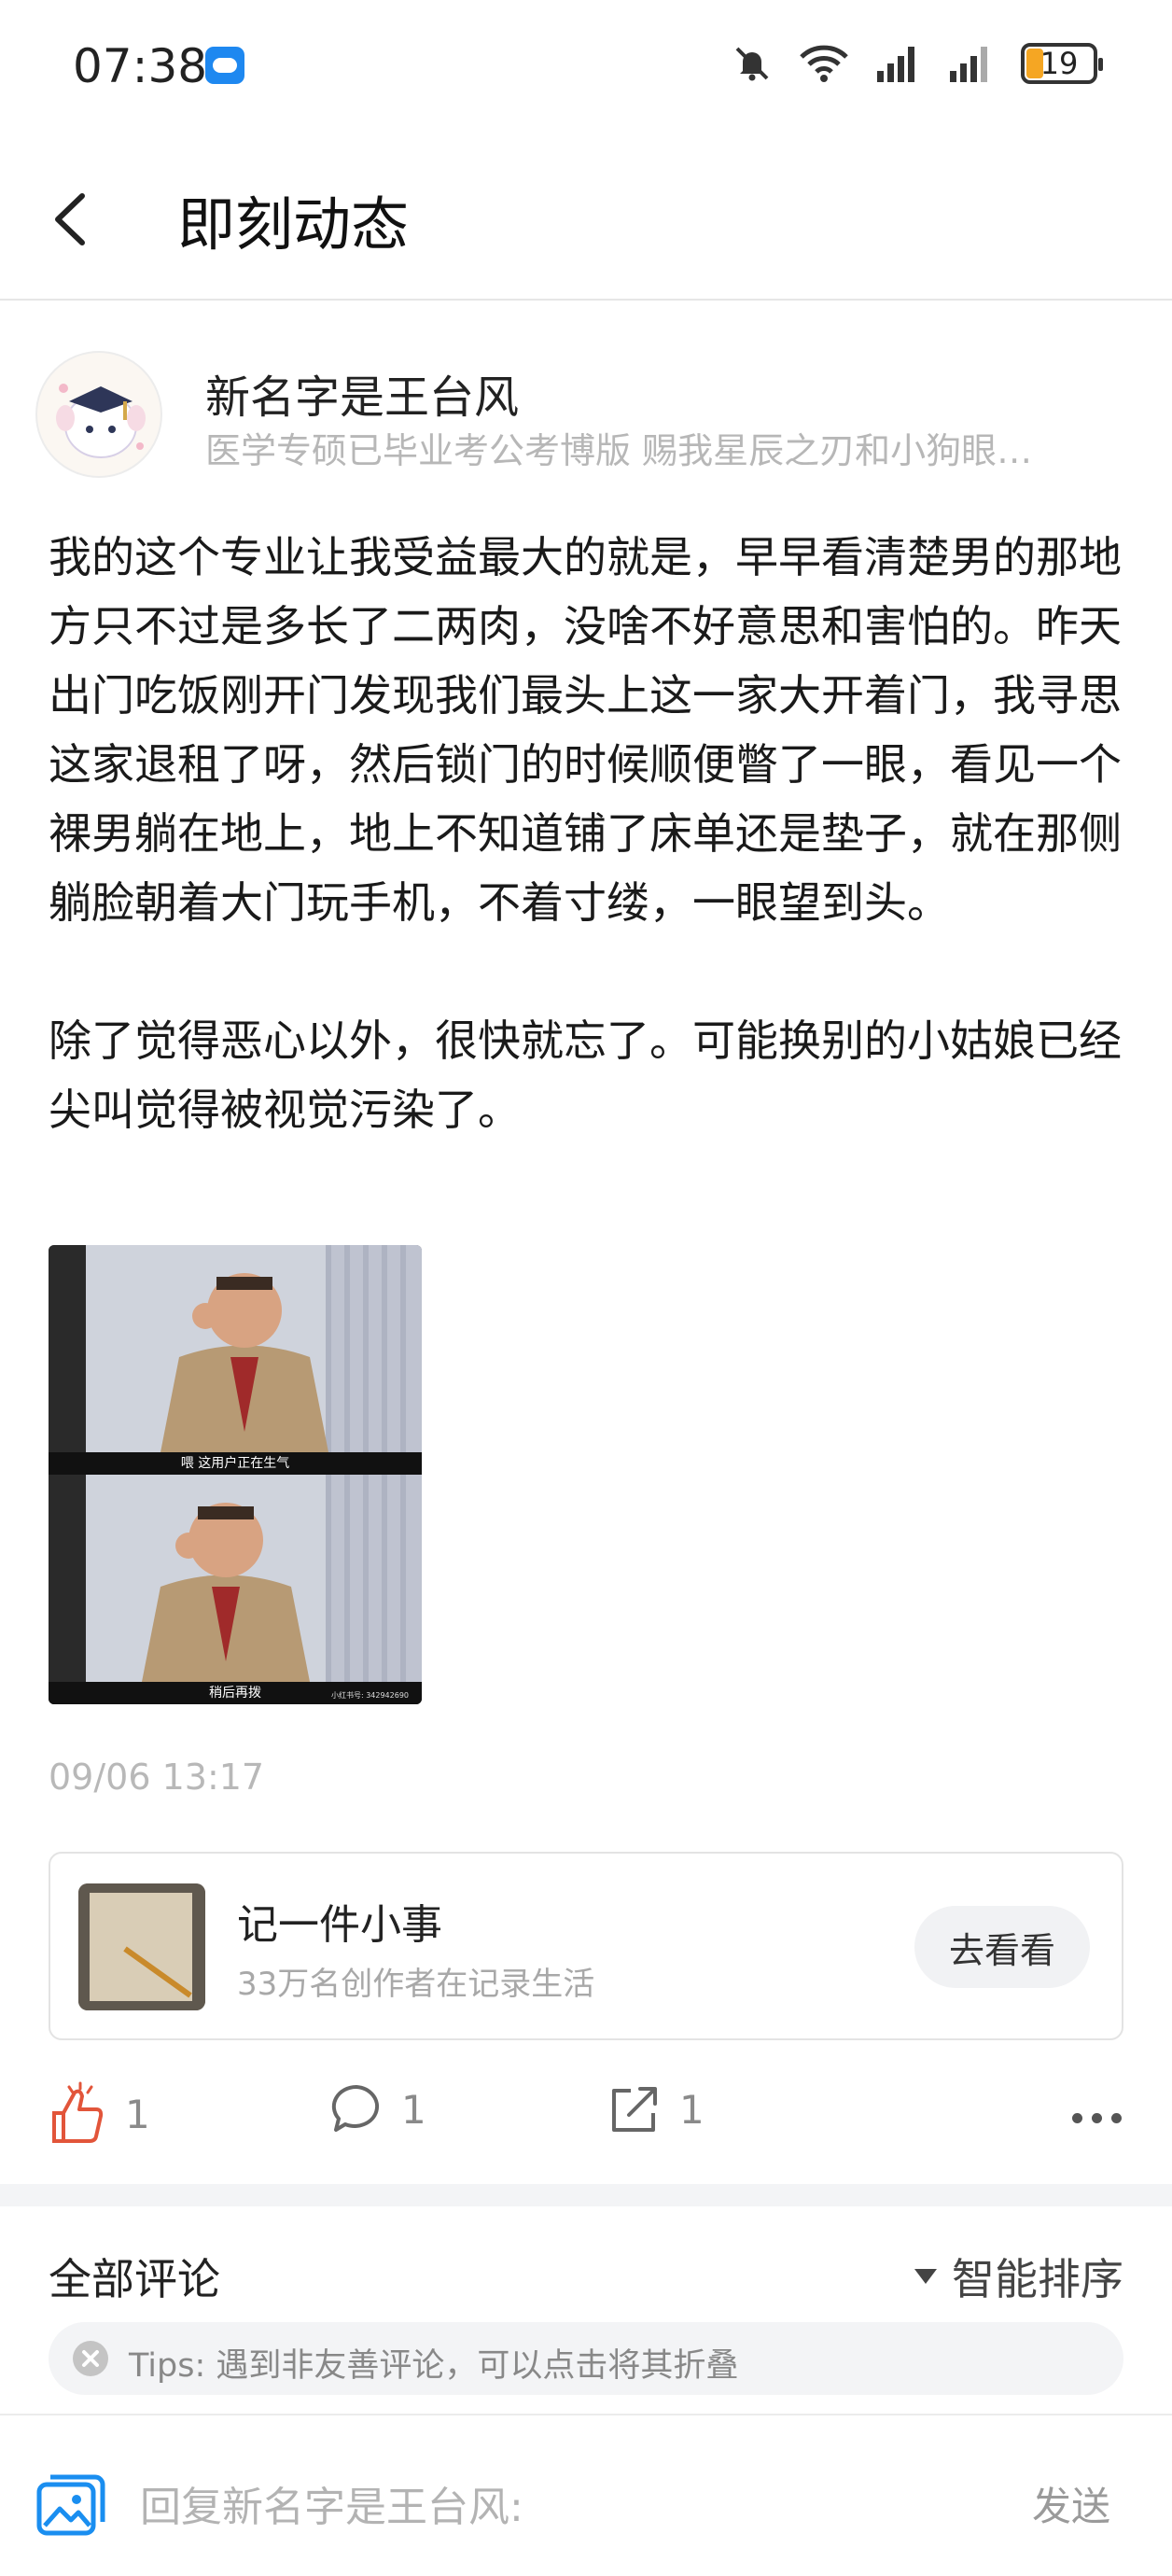  I want to click on status-bar: 07:38 19, so click(586, 70).